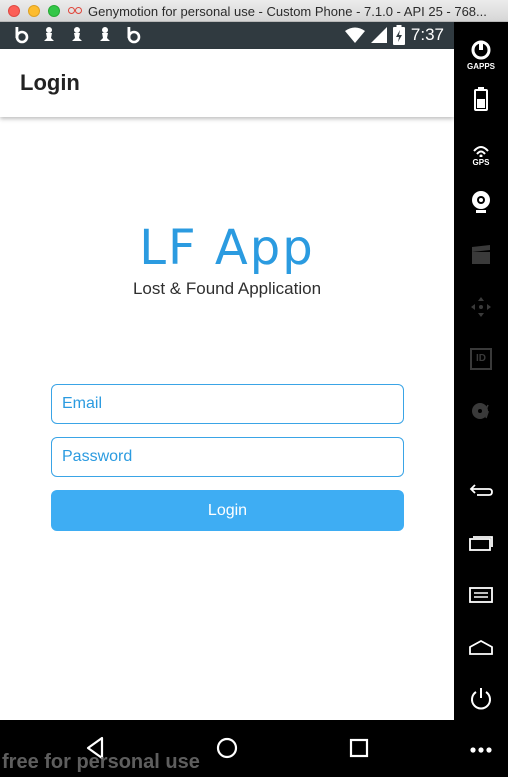  What do you see at coordinates (227, 748) in the screenshot?
I see `home-nav-icon` at bounding box center [227, 748].